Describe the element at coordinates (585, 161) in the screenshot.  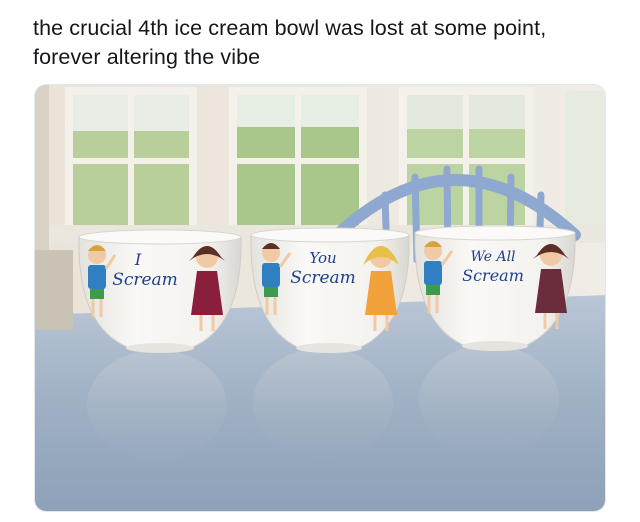
I see `window-far-right` at that location.